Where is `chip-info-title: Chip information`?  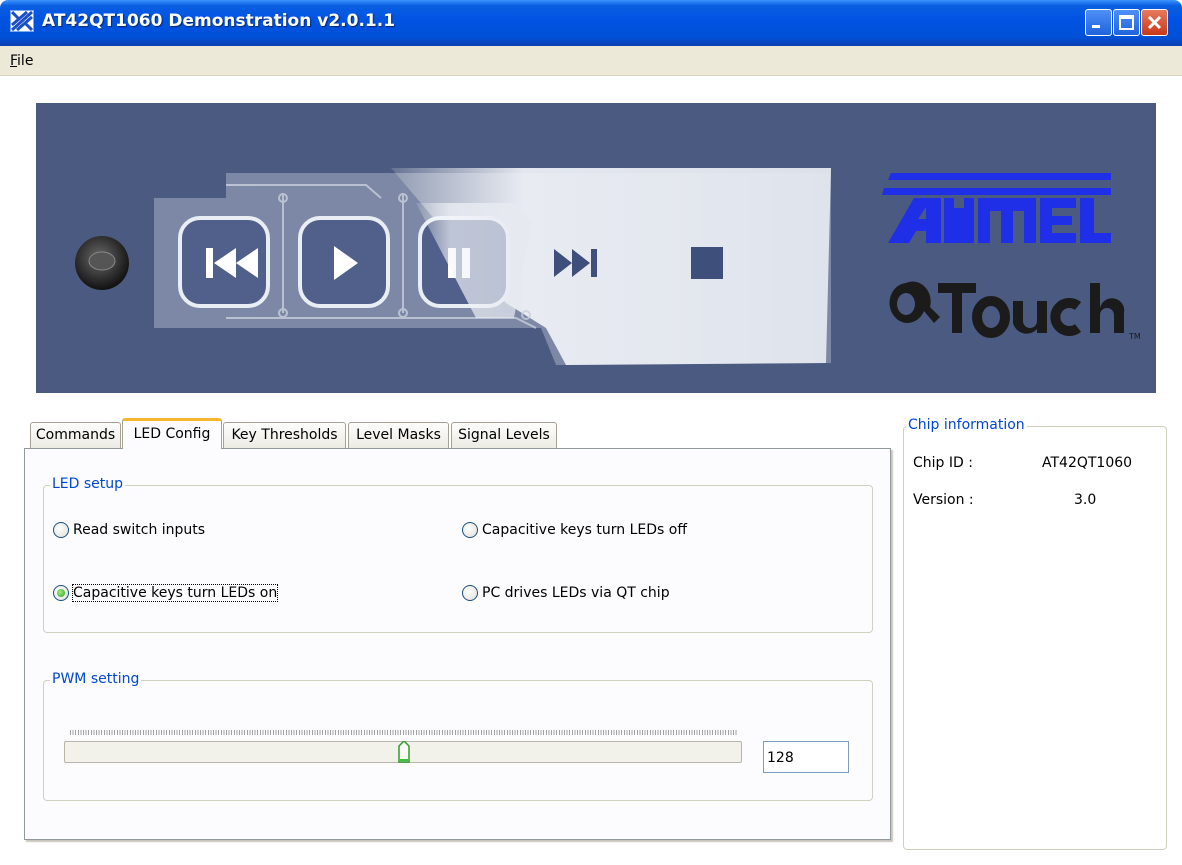
chip-info-title: Chip information is located at coordinates (966, 425).